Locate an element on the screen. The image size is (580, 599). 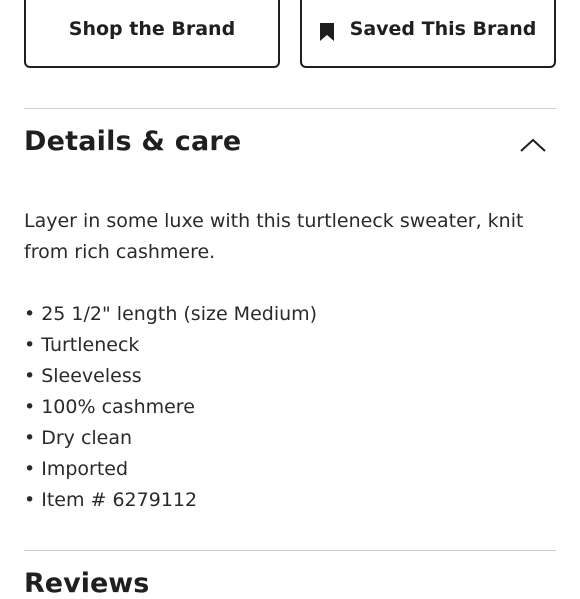
feature-item: • Dry clean is located at coordinates (170, 438).